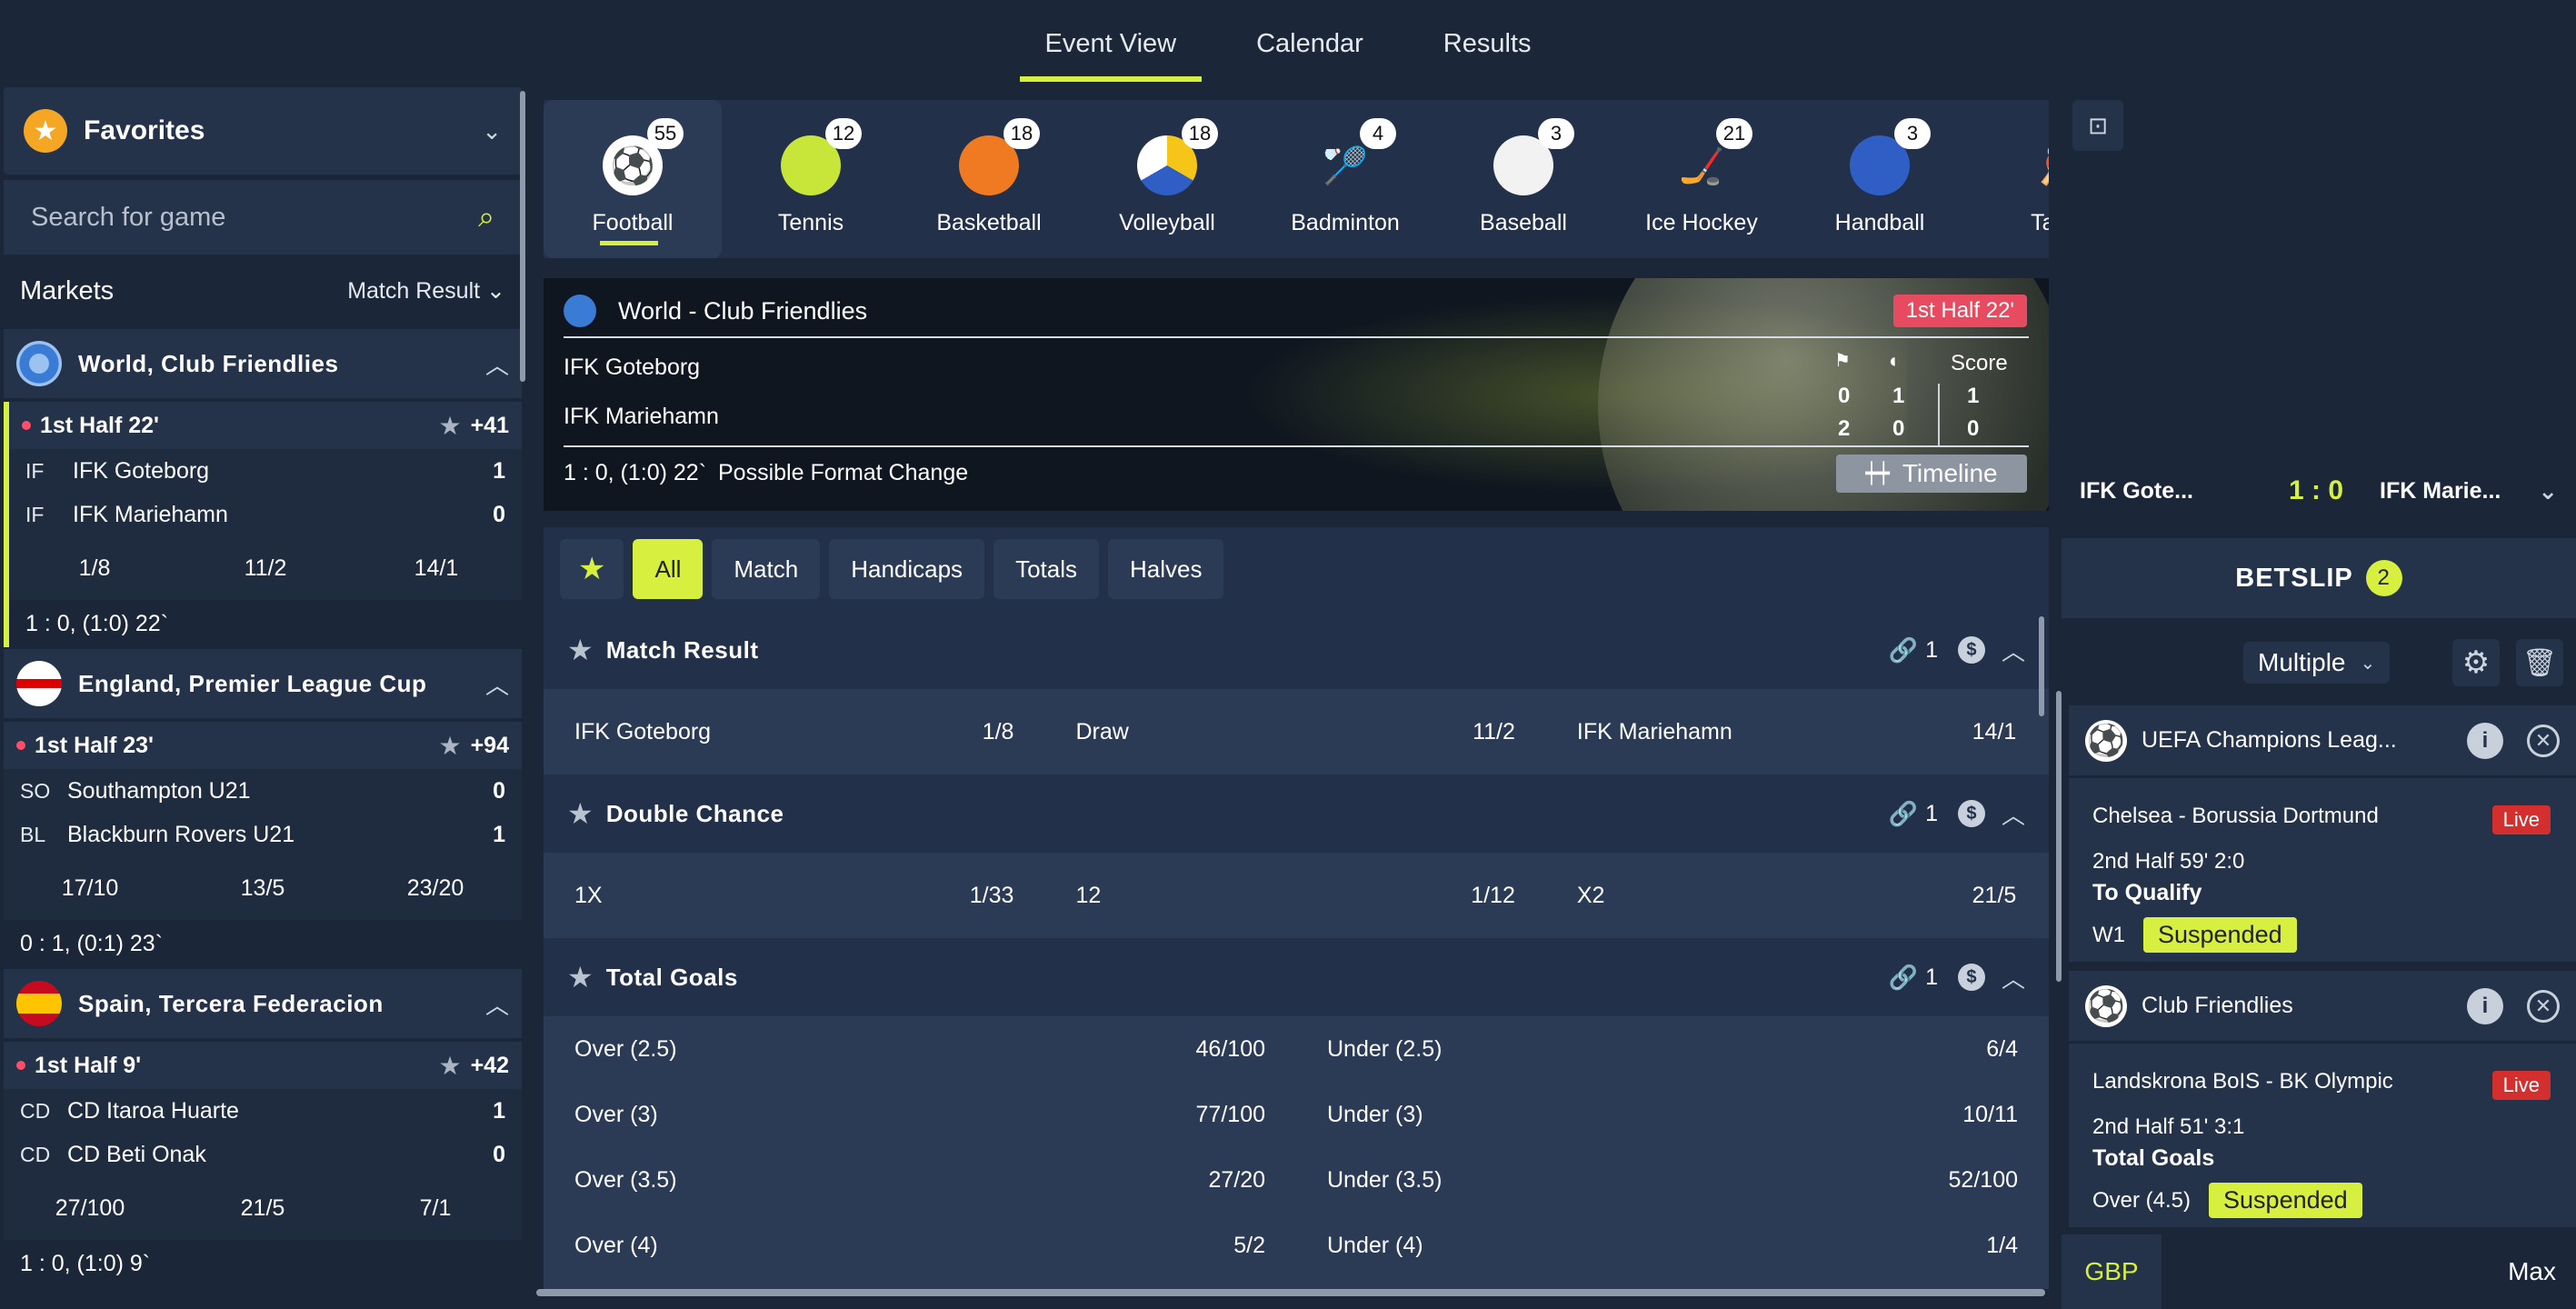  I want to click on odd-cell: IFK Goteborg 1/8, so click(794, 731).